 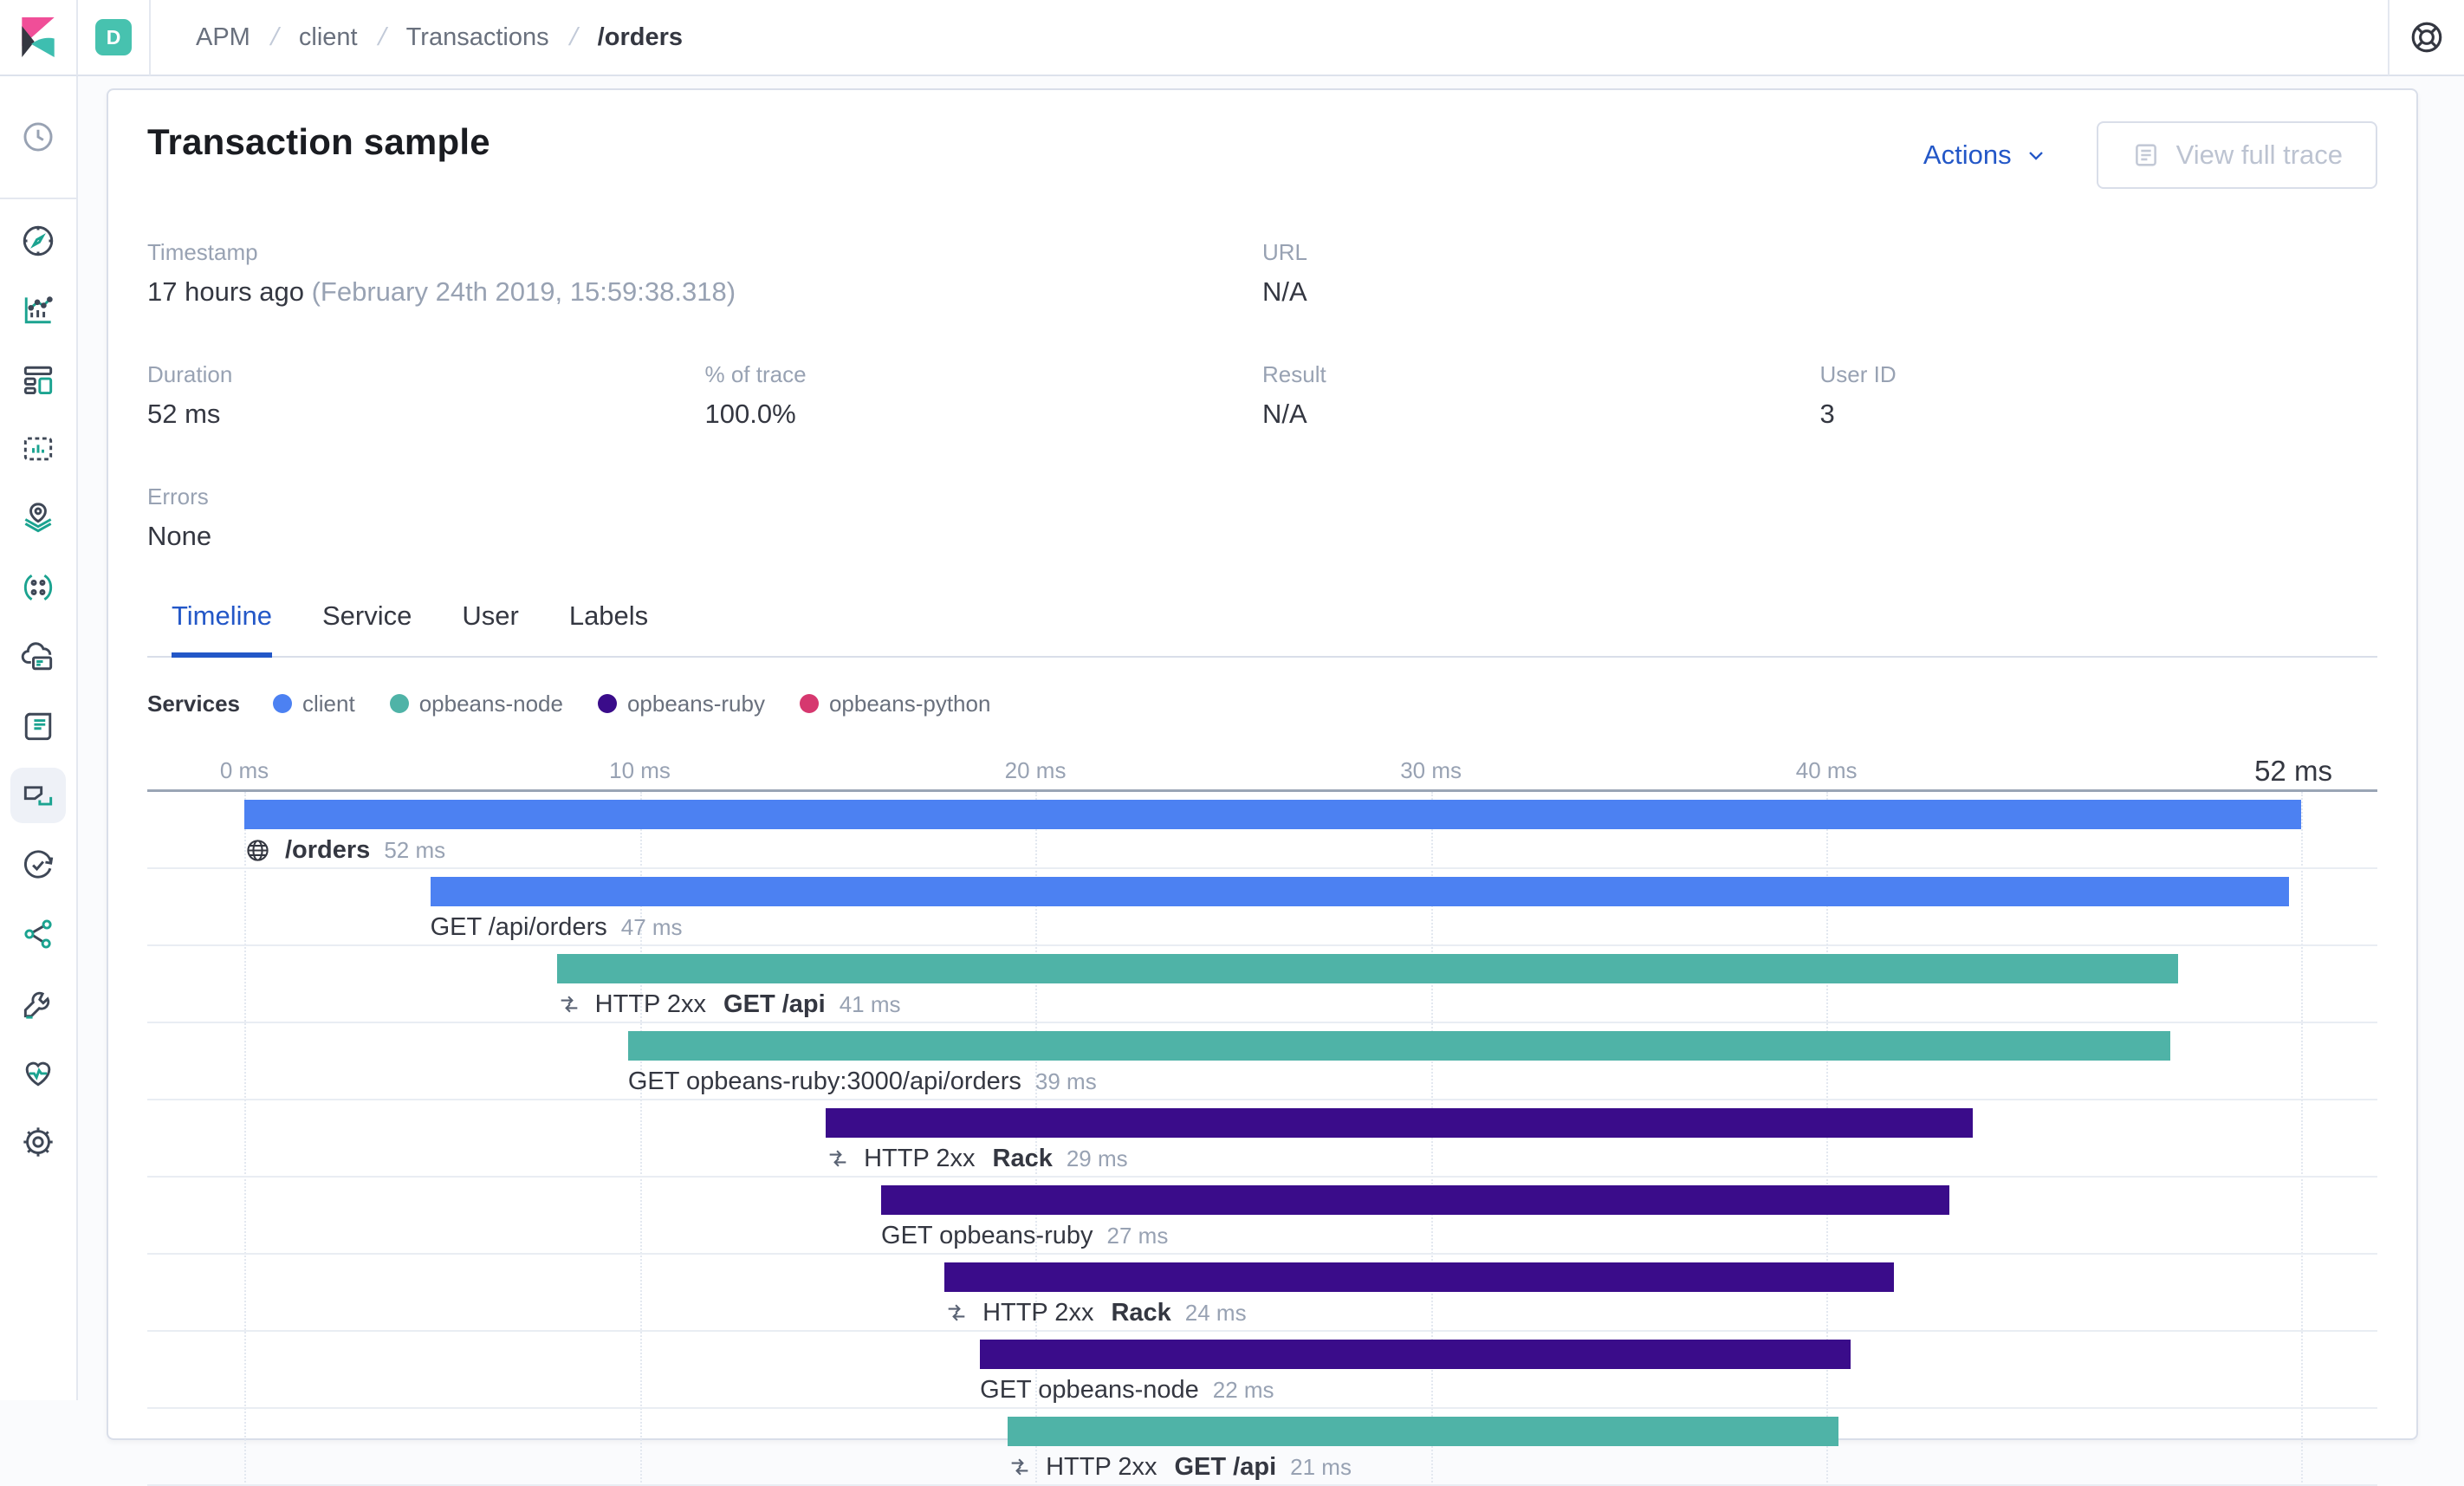 What do you see at coordinates (1097, 1159) in the screenshot?
I see `span-duration: 29 ms` at bounding box center [1097, 1159].